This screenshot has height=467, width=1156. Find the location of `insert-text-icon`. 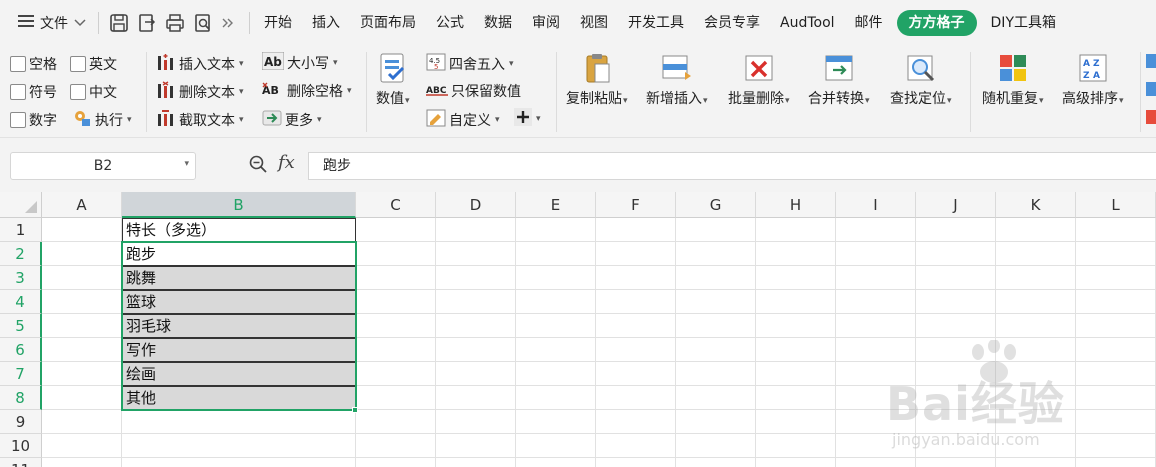

insert-text-icon is located at coordinates (166, 64).